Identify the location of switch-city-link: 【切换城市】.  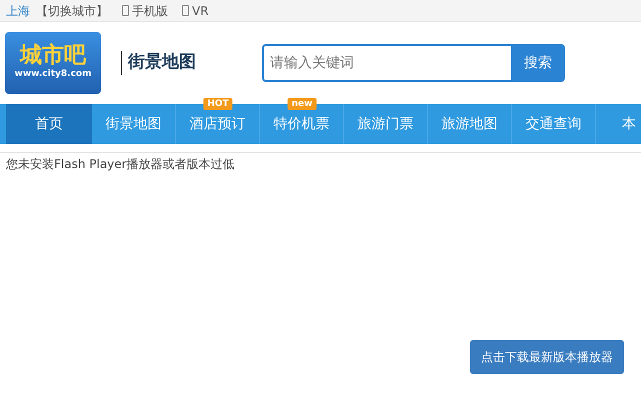
(72, 11).